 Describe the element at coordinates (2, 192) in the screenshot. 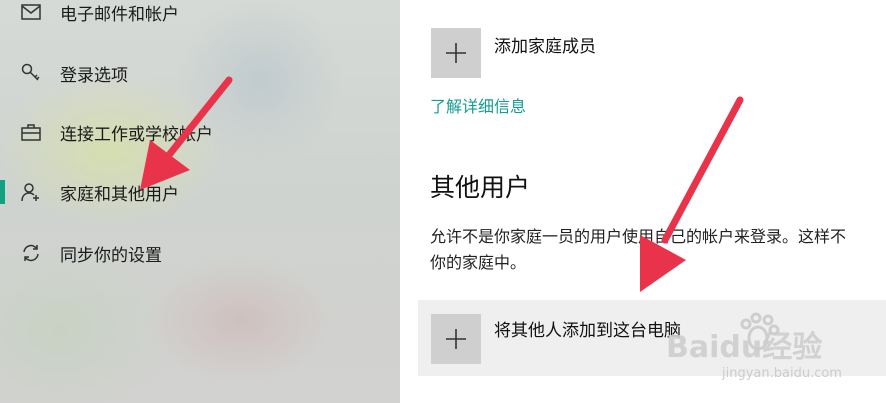

I see `selection-indicator` at that location.